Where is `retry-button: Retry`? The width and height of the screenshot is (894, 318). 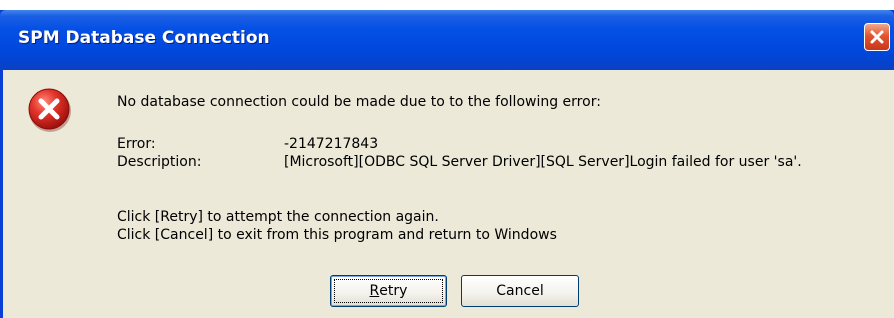
retry-button: Retry is located at coordinates (388, 291).